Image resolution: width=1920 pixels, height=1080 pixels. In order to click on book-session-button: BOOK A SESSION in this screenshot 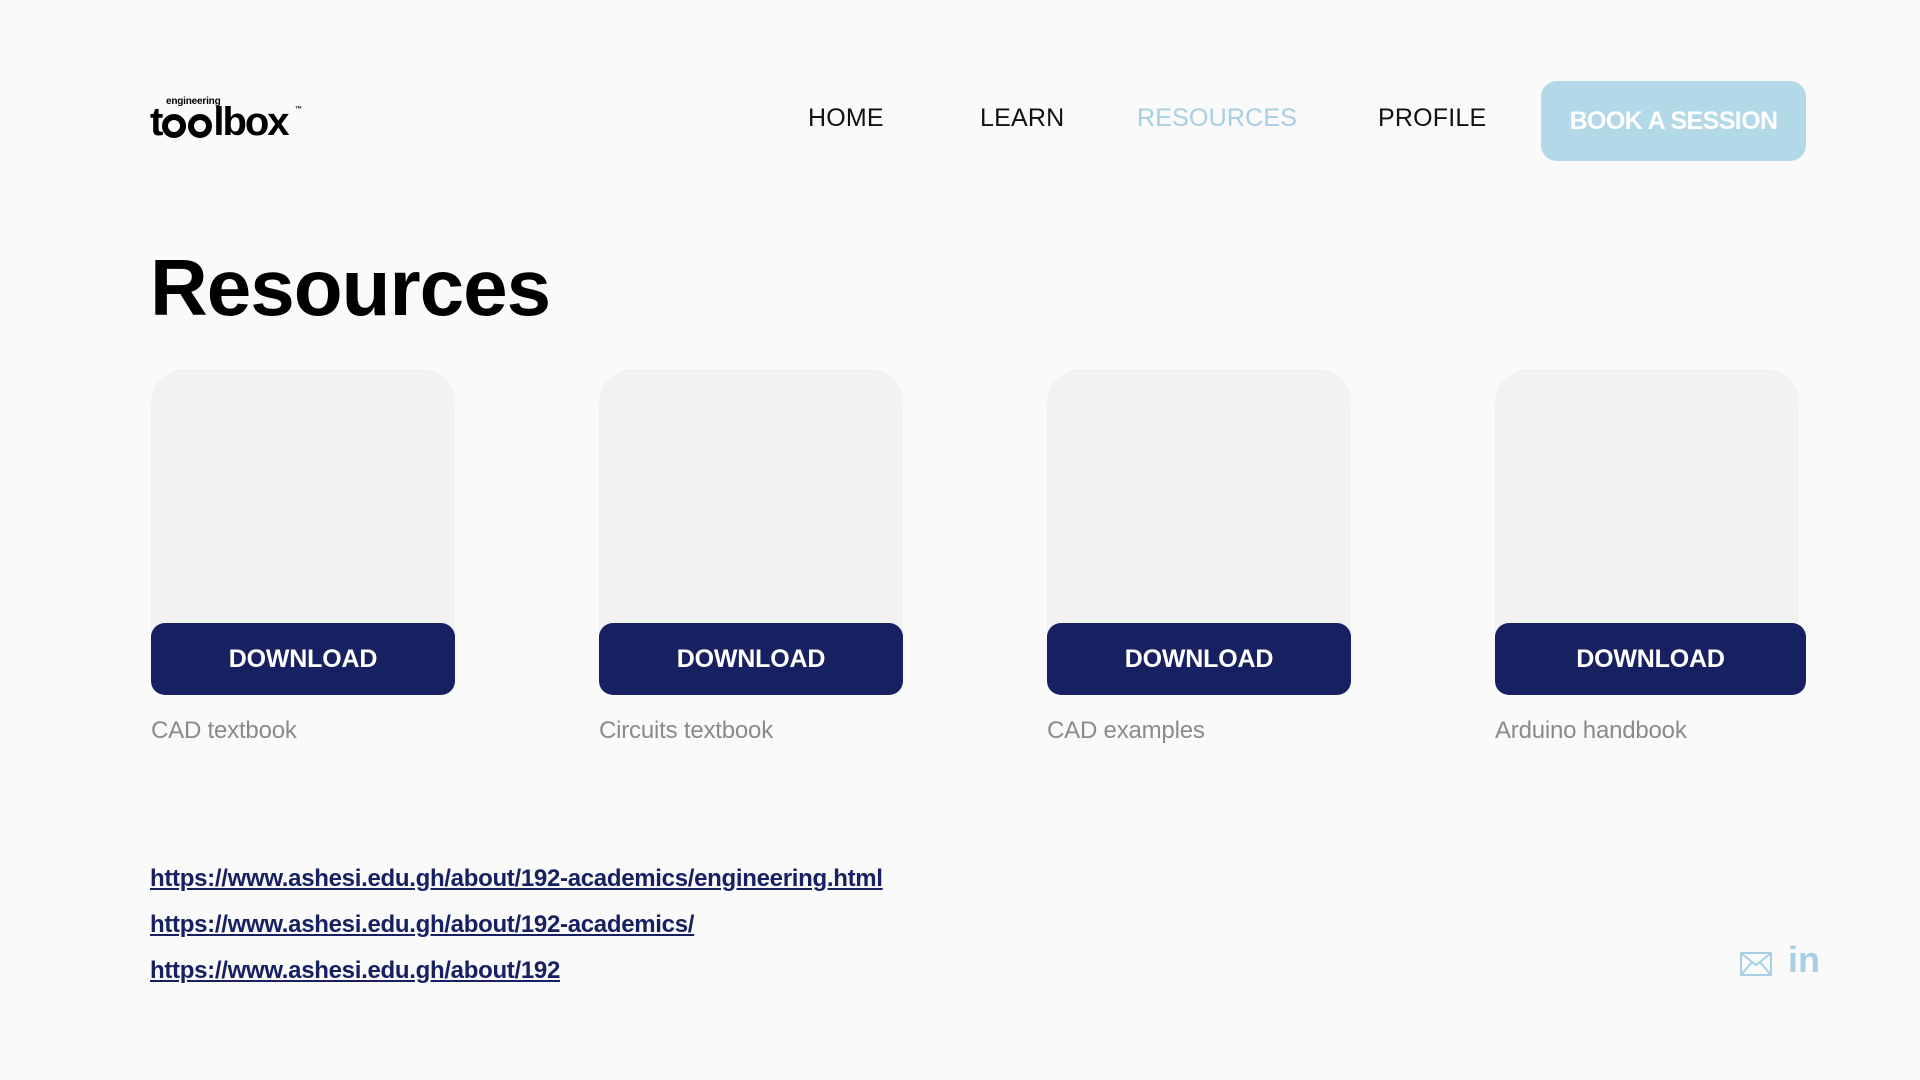, I will do `click(1673, 121)`.